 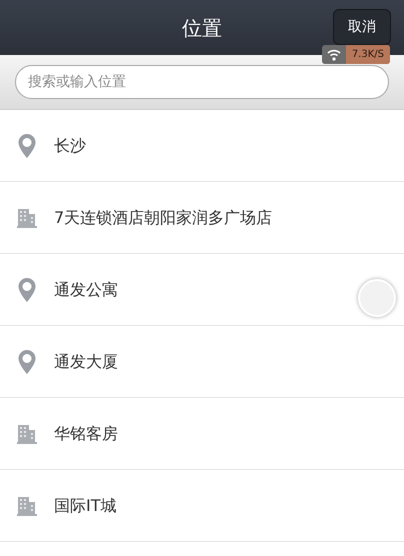 I want to click on place-name: 7天连锁酒店朝阳家润多广场店, so click(x=163, y=217).